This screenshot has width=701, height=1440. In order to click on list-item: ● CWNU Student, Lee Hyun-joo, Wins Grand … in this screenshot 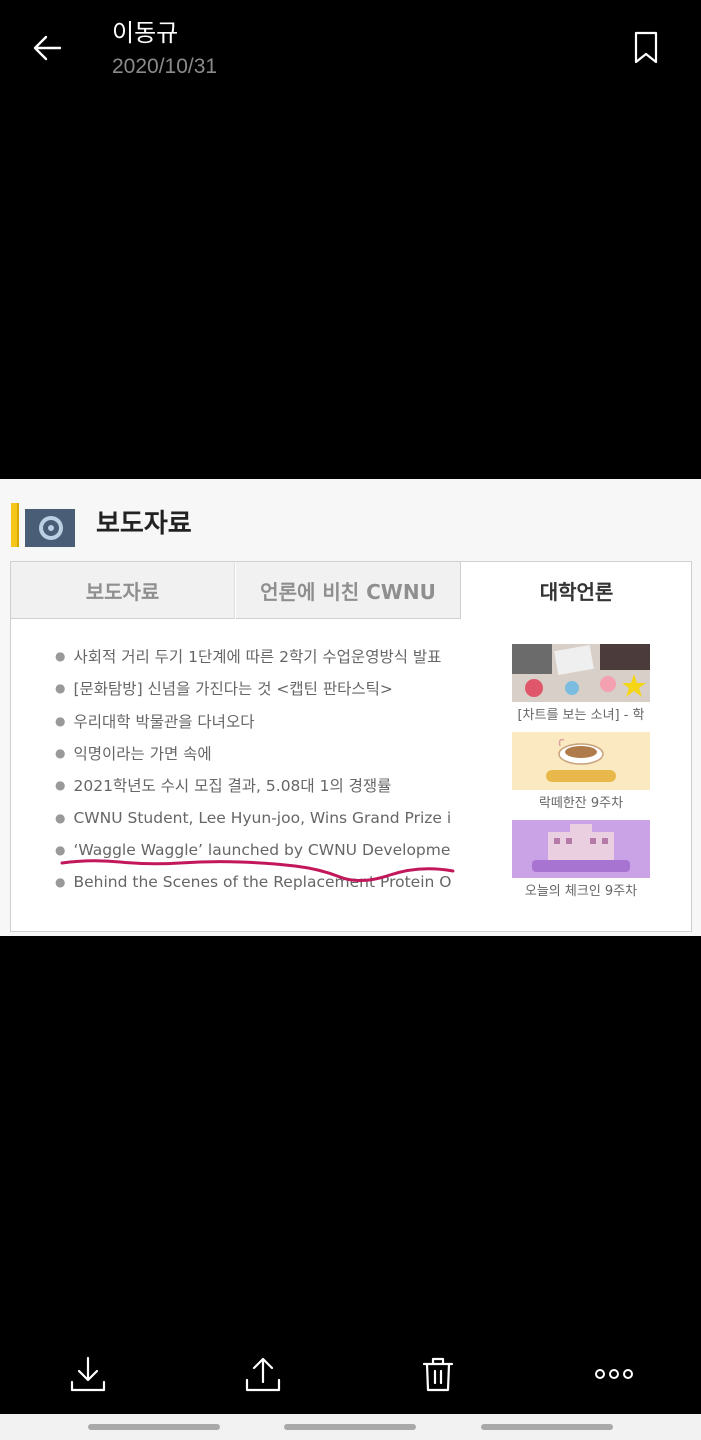, I will do `click(253, 817)`.